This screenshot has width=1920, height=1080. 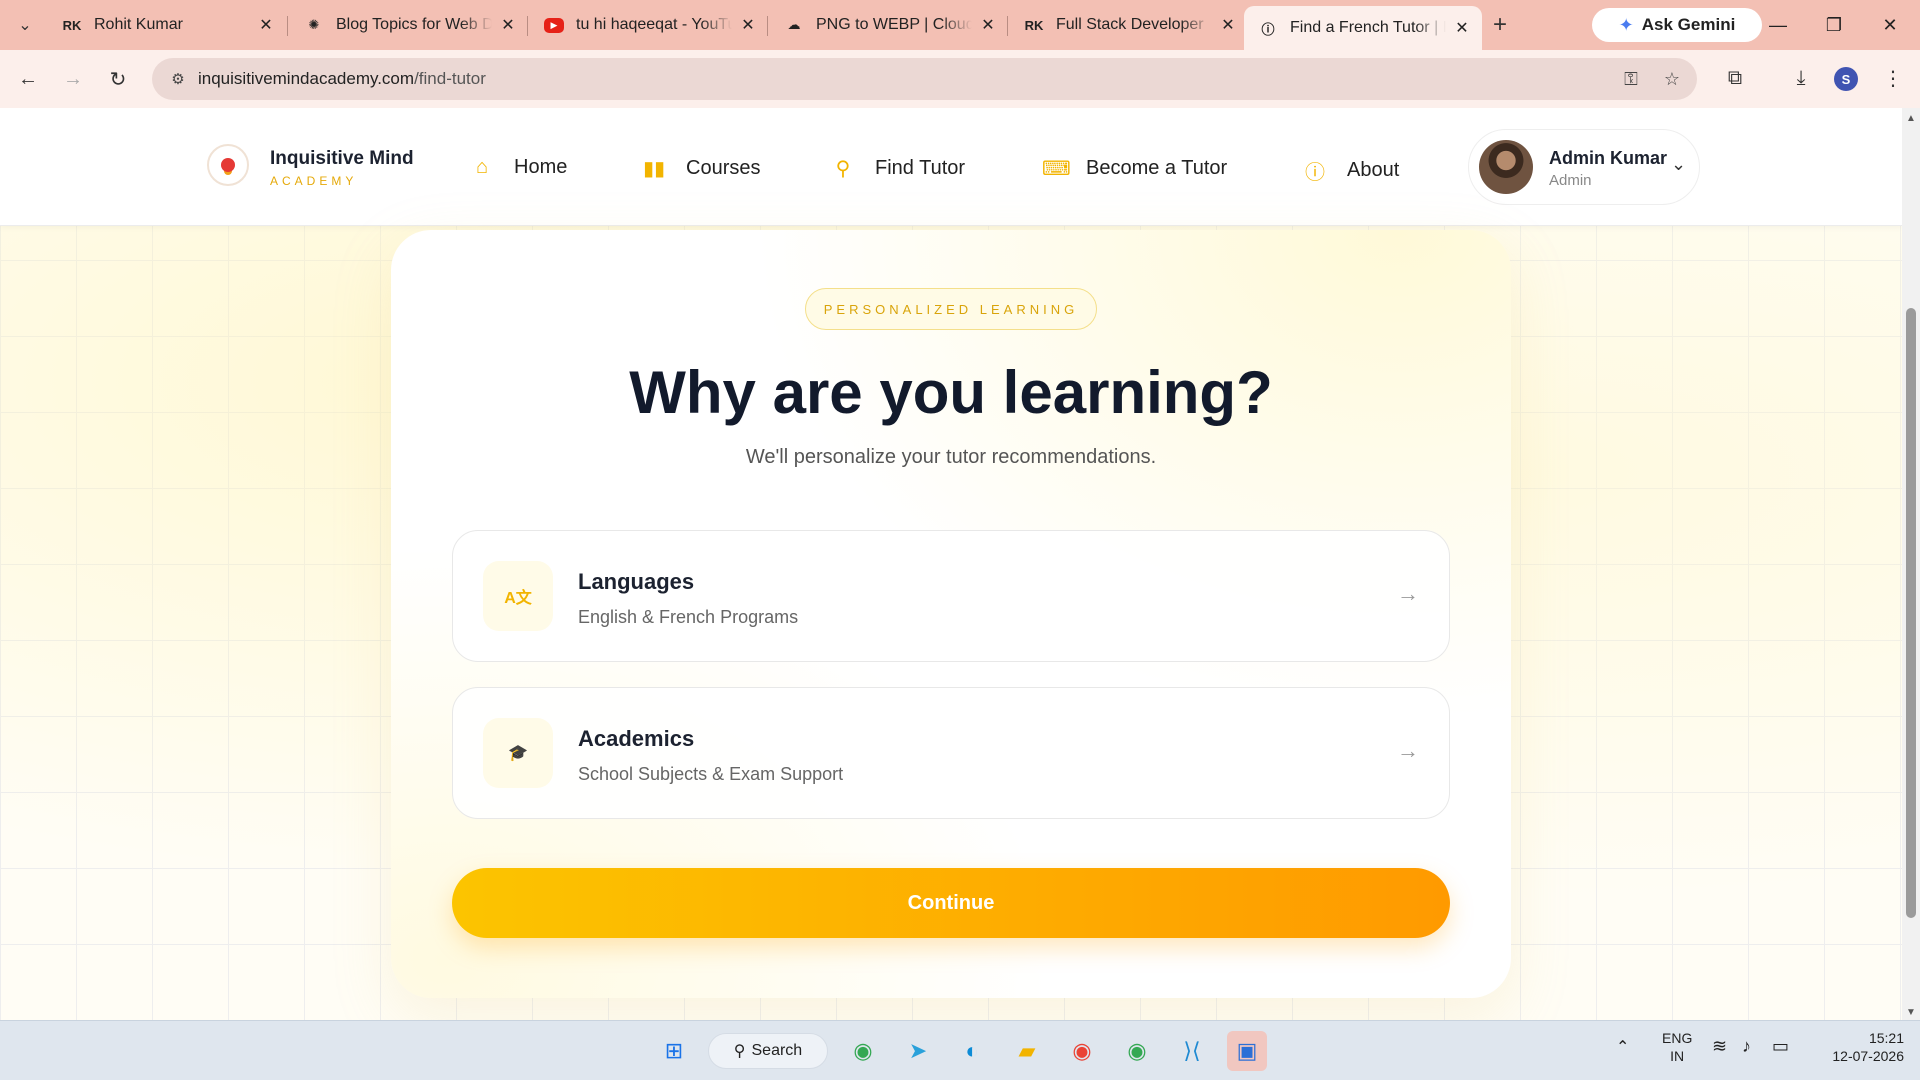 I want to click on url-domain: inquisitivemindacademy.com, so click(x=306, y=78).